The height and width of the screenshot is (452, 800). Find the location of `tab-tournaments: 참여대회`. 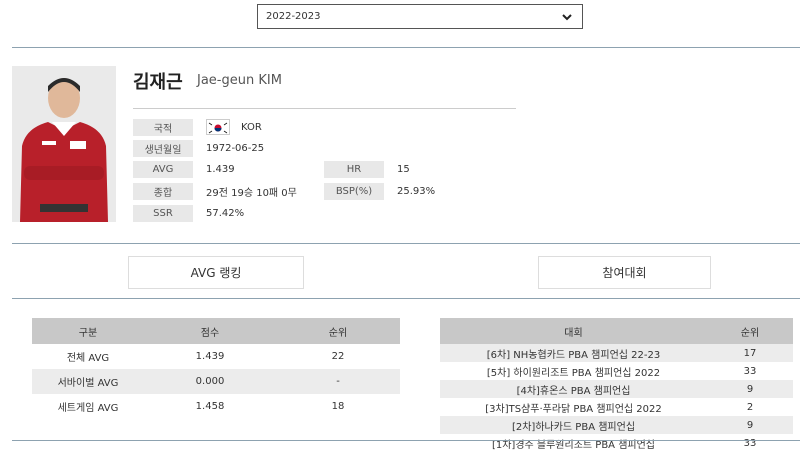

tab-tournaments: 참여대회 is located at coordinates (624, 272).